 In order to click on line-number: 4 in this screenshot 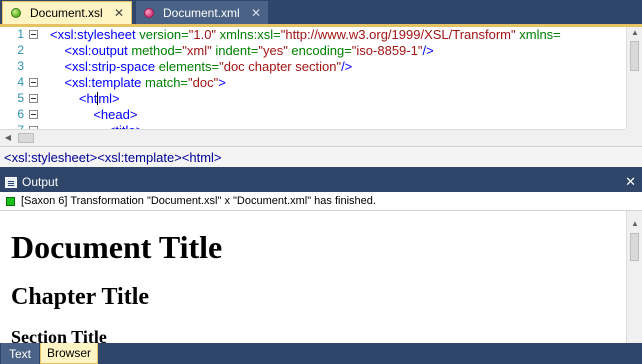, I will do `click(20, 82)`.